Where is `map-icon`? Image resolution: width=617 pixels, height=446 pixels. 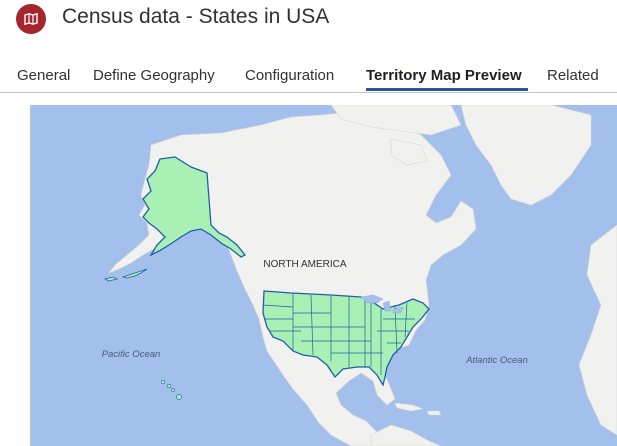
map-icon is located at coordinates (31, 19).